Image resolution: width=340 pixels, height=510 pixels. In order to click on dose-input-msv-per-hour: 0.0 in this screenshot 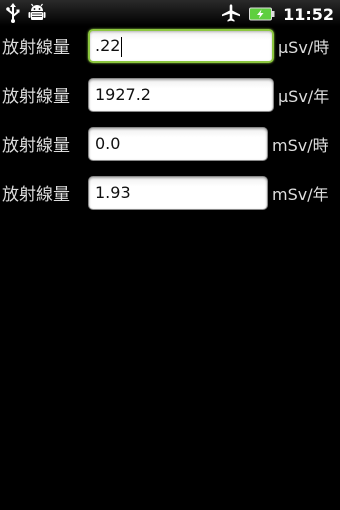, I will do `click(178, 144)`.